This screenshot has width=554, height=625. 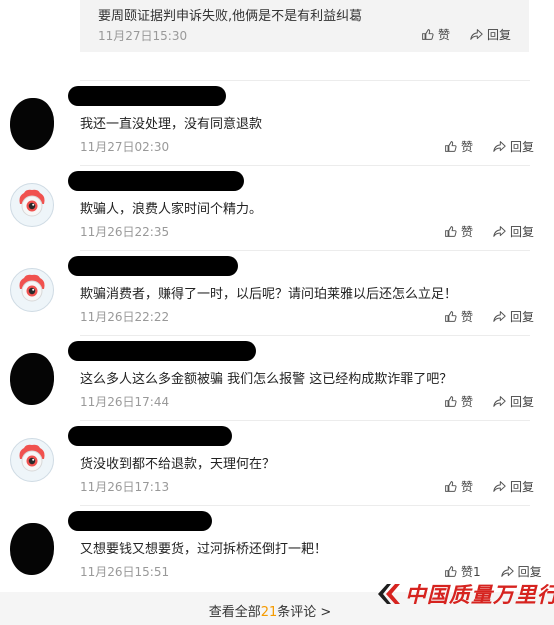 I want to click on comment-text: 这么多人这么多金额被骗 我们怎么报警 这已经构成欺诈罪了吧？, so click(x=266, y=379).